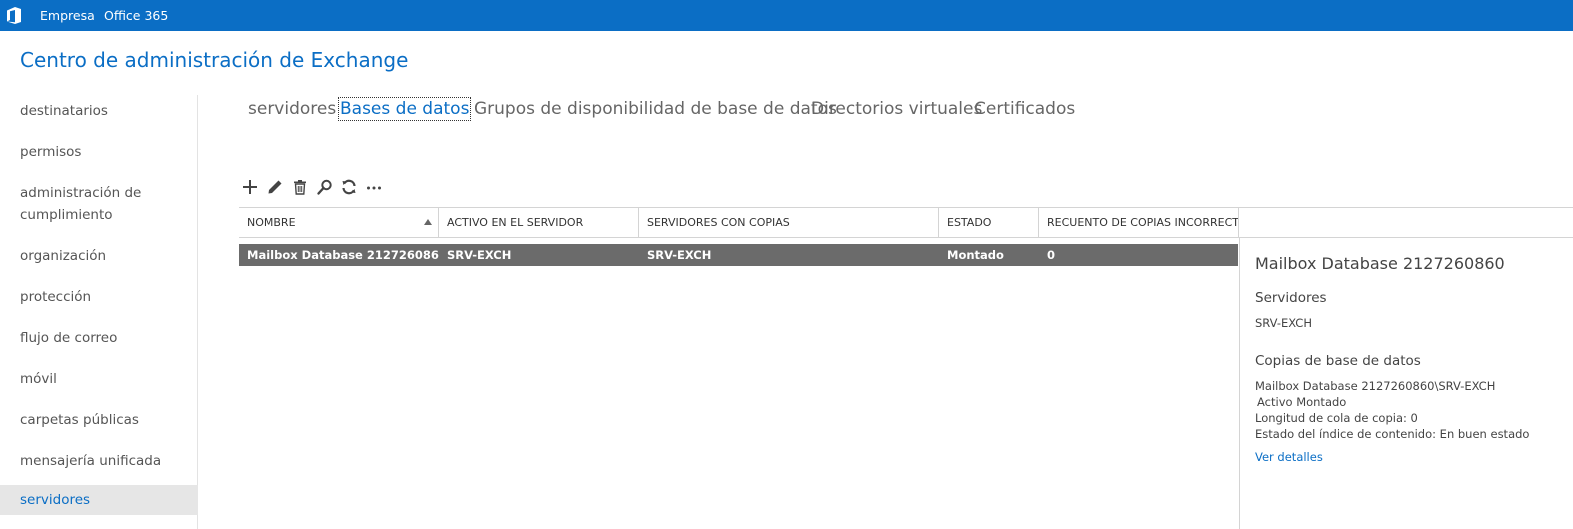  I want to click on view-details-link: Ver detalles, so click(1289, 457).